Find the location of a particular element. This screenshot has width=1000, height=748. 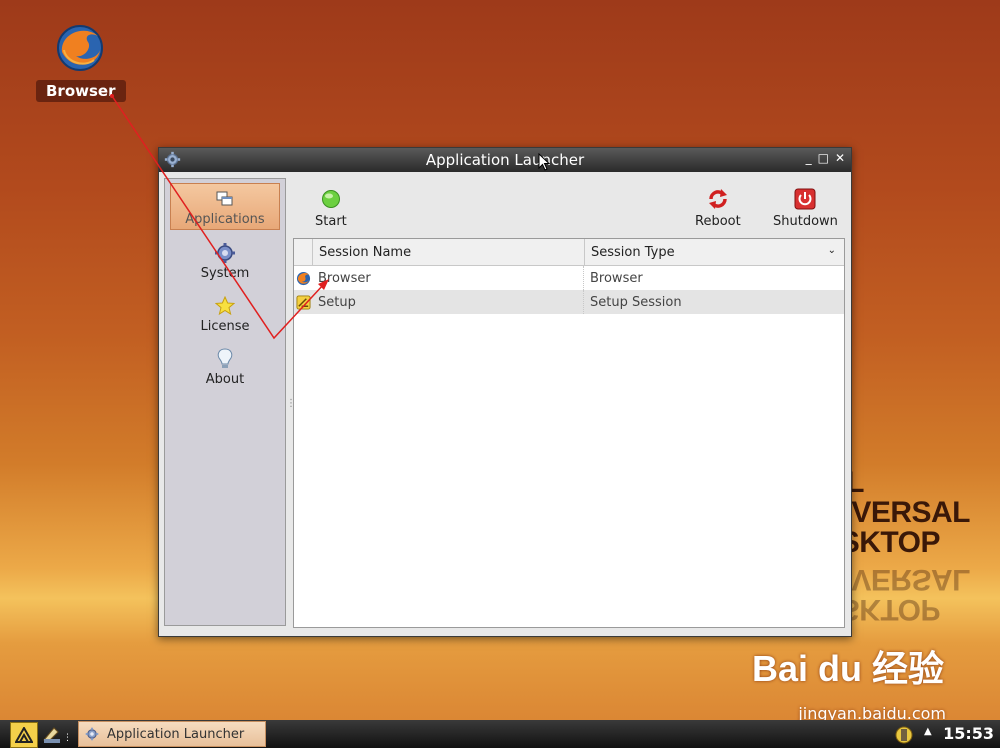

window-titlebar: Application Launcher _ □ ✕ is located at coordinates (505, 160).